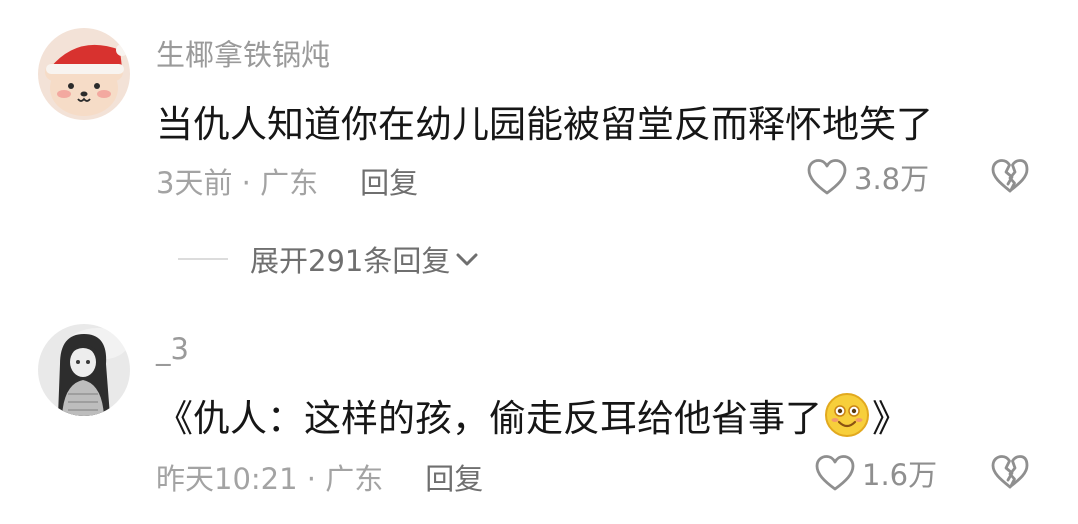 The height and width of the screenshot is (524, 1078). I want to click on like-count: 3.8万, so click(892, 179).